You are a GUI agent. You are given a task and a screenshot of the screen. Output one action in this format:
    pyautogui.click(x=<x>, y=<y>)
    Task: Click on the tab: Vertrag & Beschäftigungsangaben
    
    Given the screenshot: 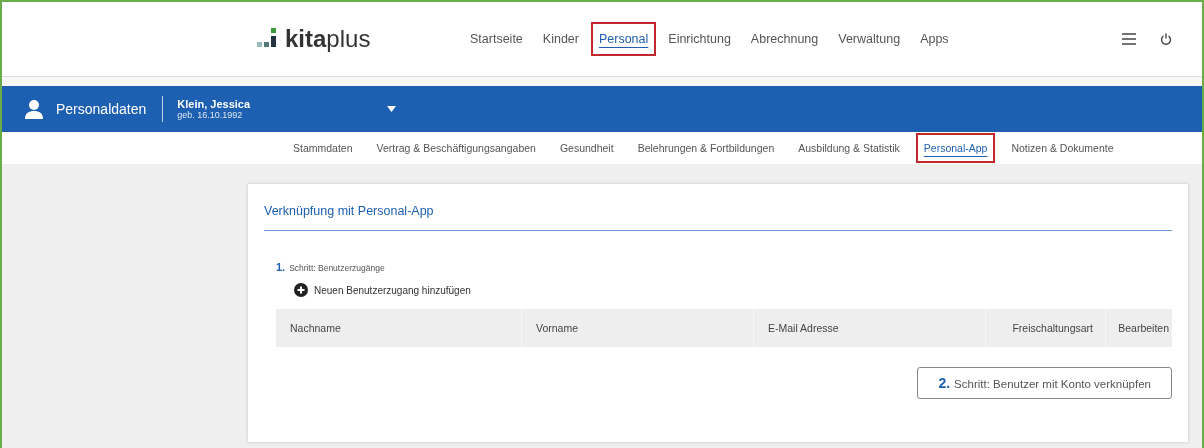 What is the action you would take?
    pyautogui.click(x=456, y=148)
    